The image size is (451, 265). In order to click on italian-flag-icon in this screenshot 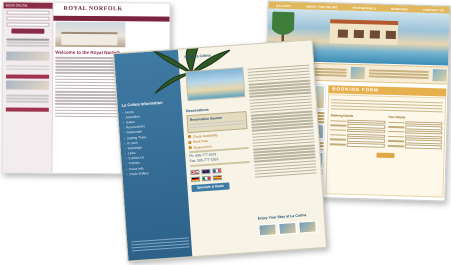, I will do `click(206, 178)`.